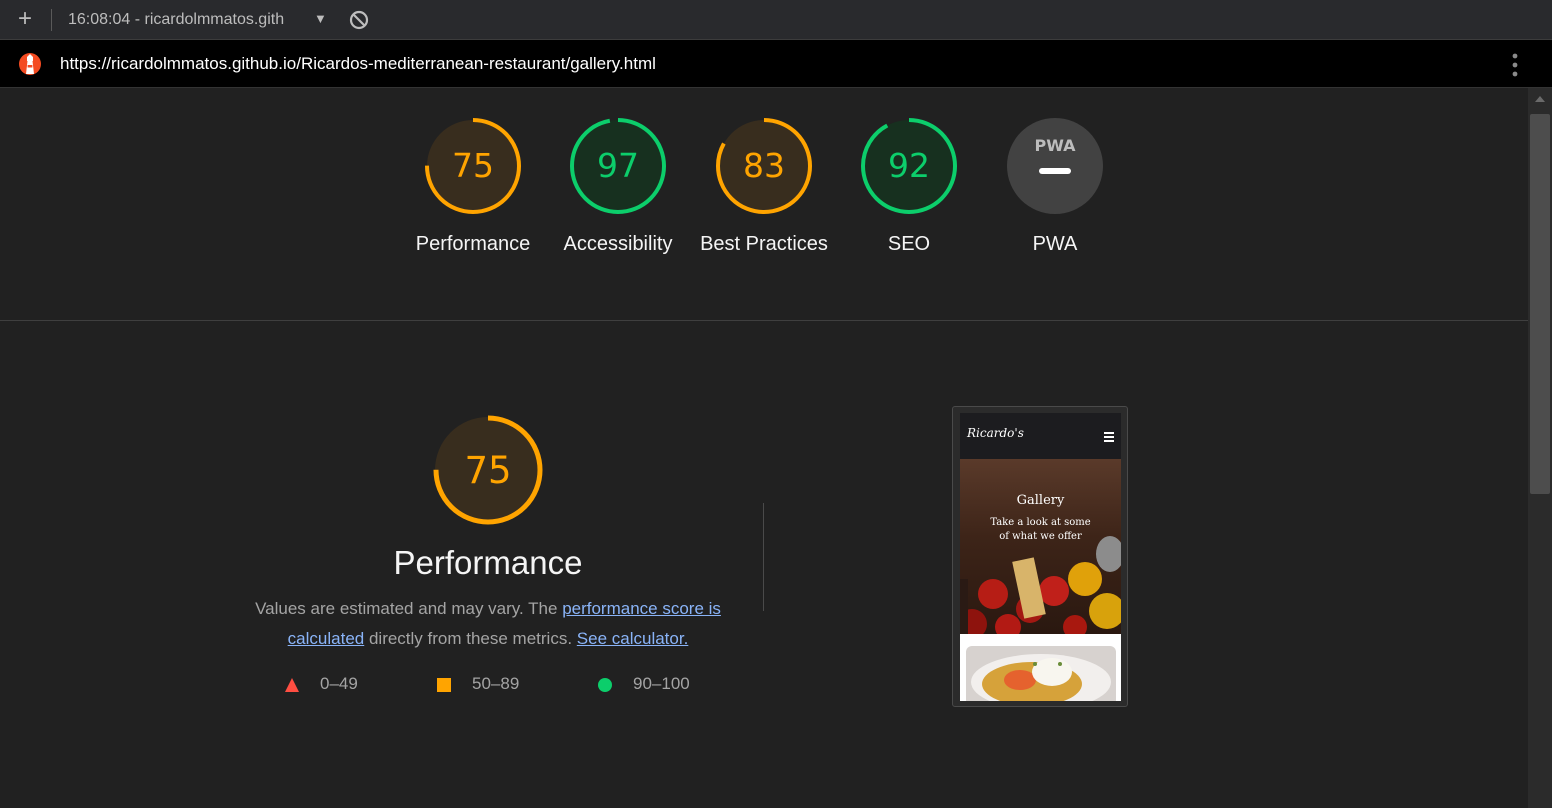  I want to click on toolbar-divider, so click(51, 20).